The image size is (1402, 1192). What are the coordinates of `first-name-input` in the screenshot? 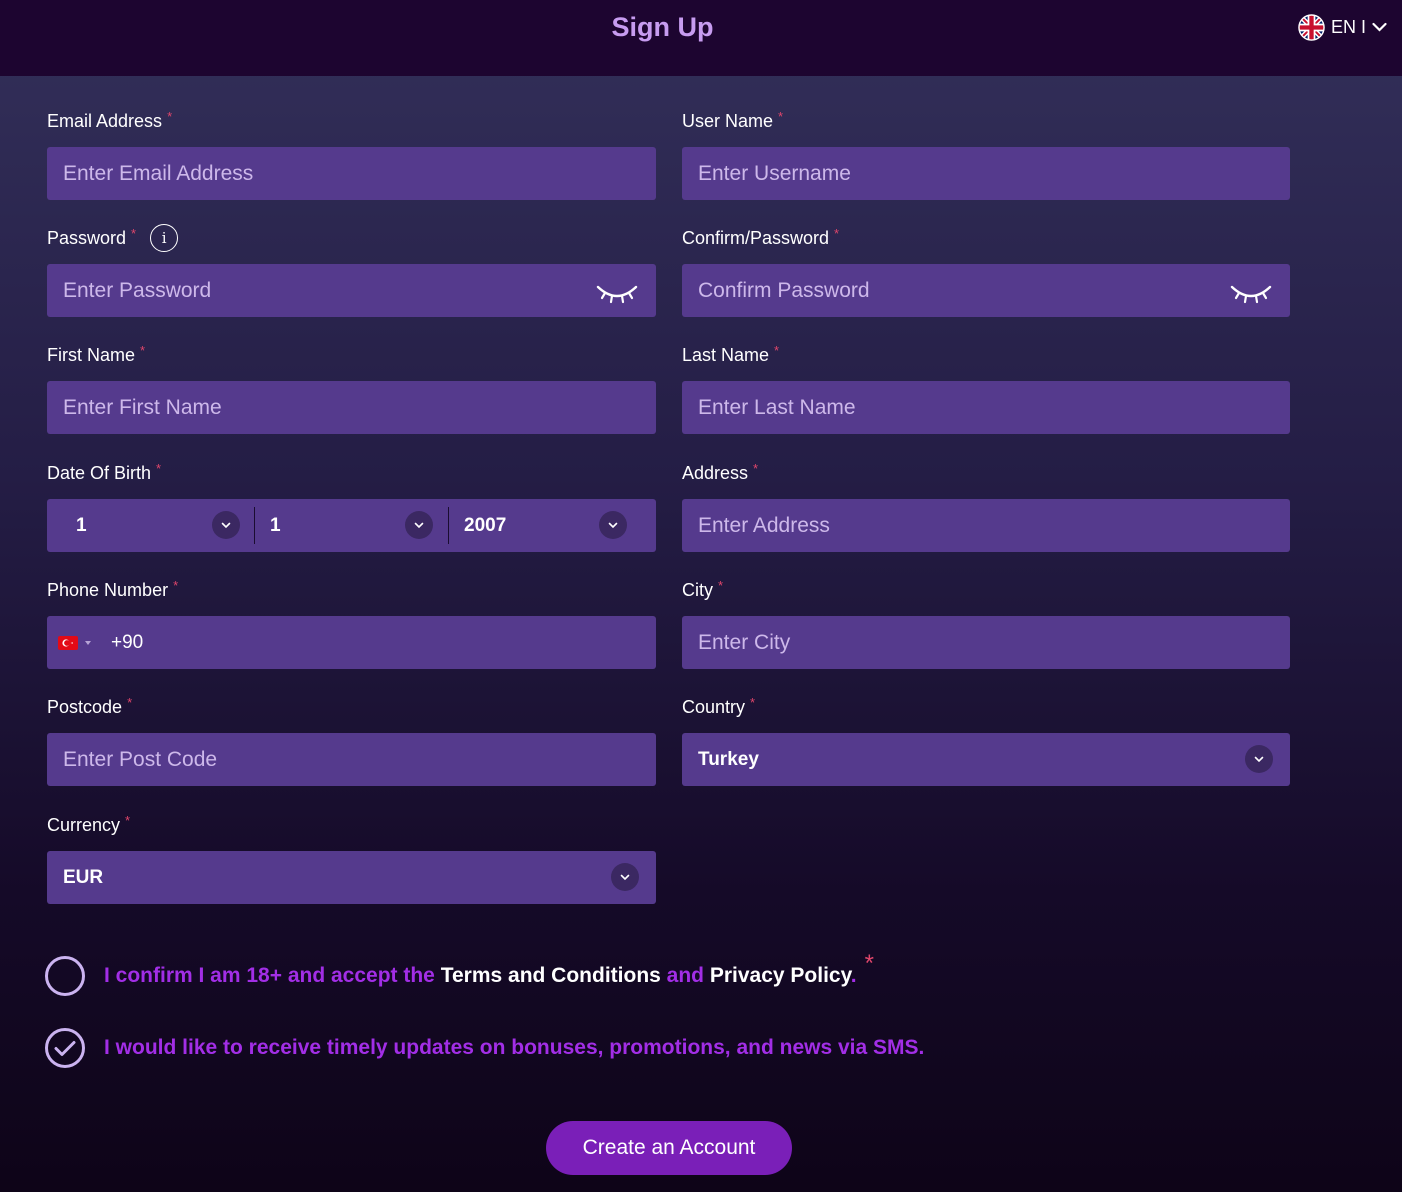 It's located at (351, 407).